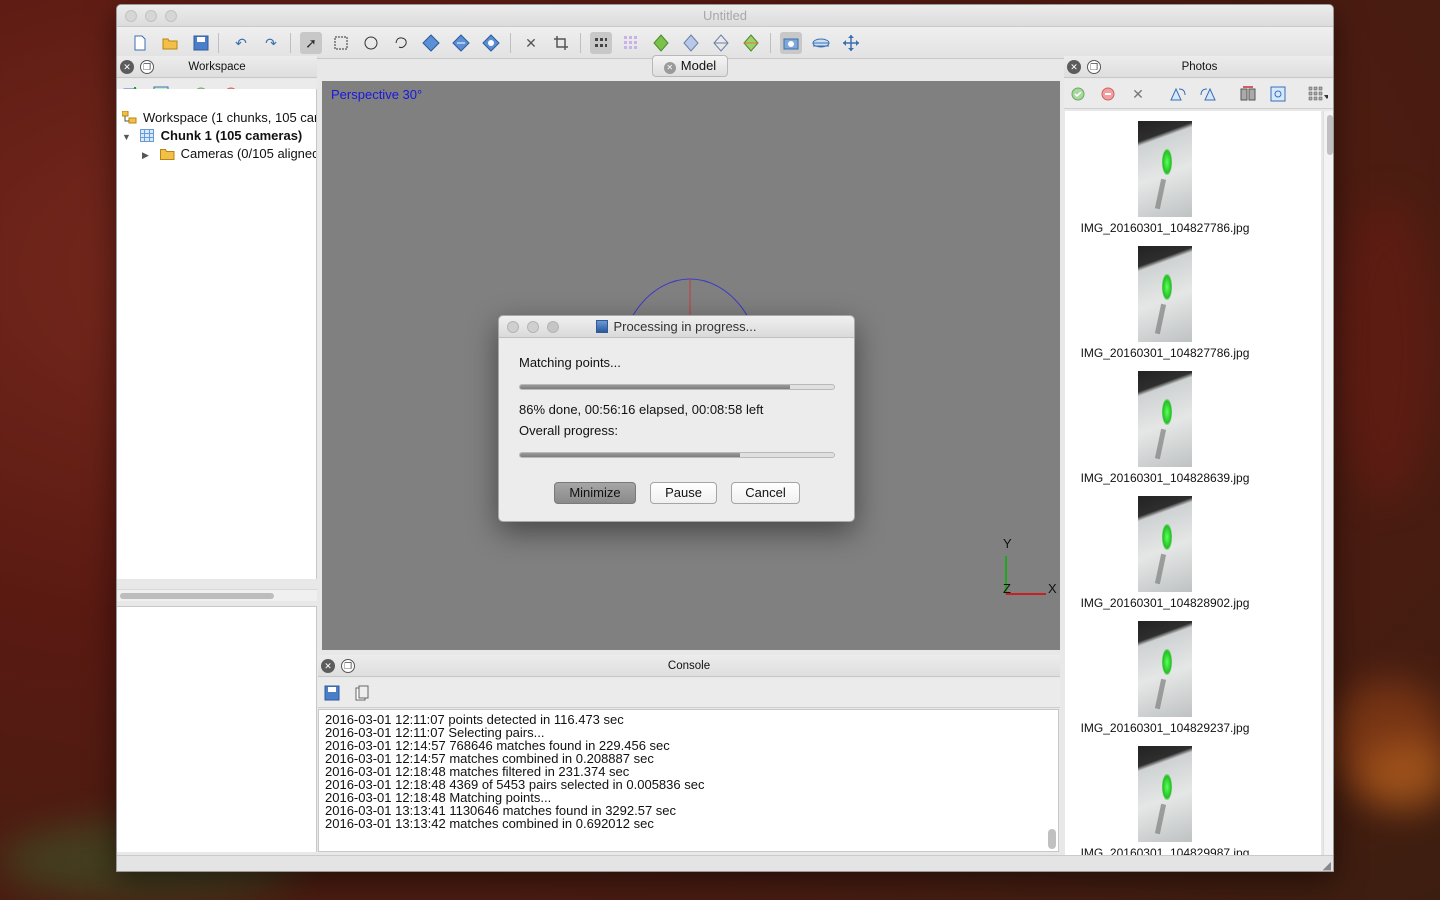  Describe the element at coordinates (791, 43) in the screenshot. I see `show-cameras-icon` at that location.